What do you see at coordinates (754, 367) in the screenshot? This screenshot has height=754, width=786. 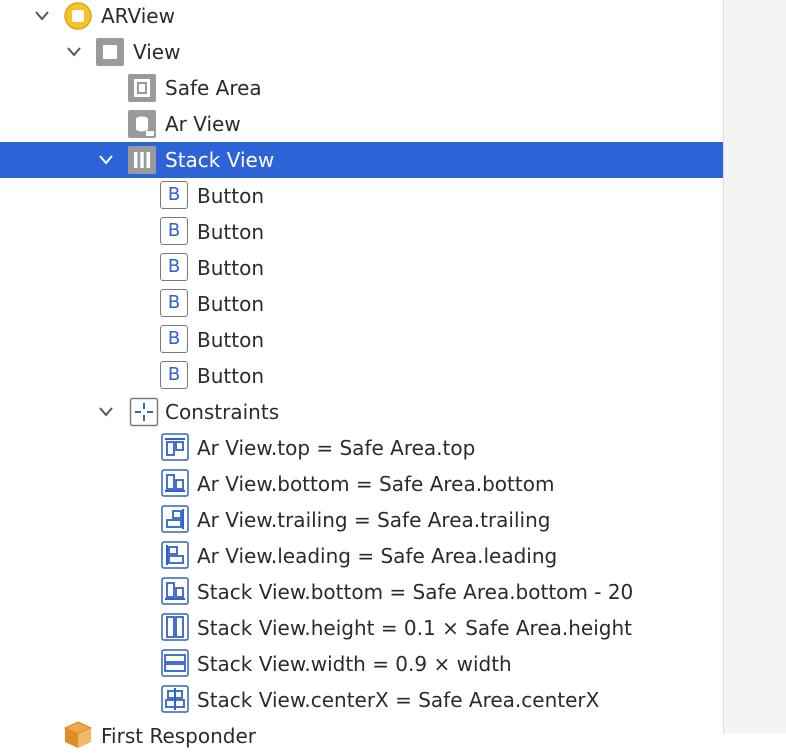 I see `canvas-edge-panel` at bounding box center [754, 367].